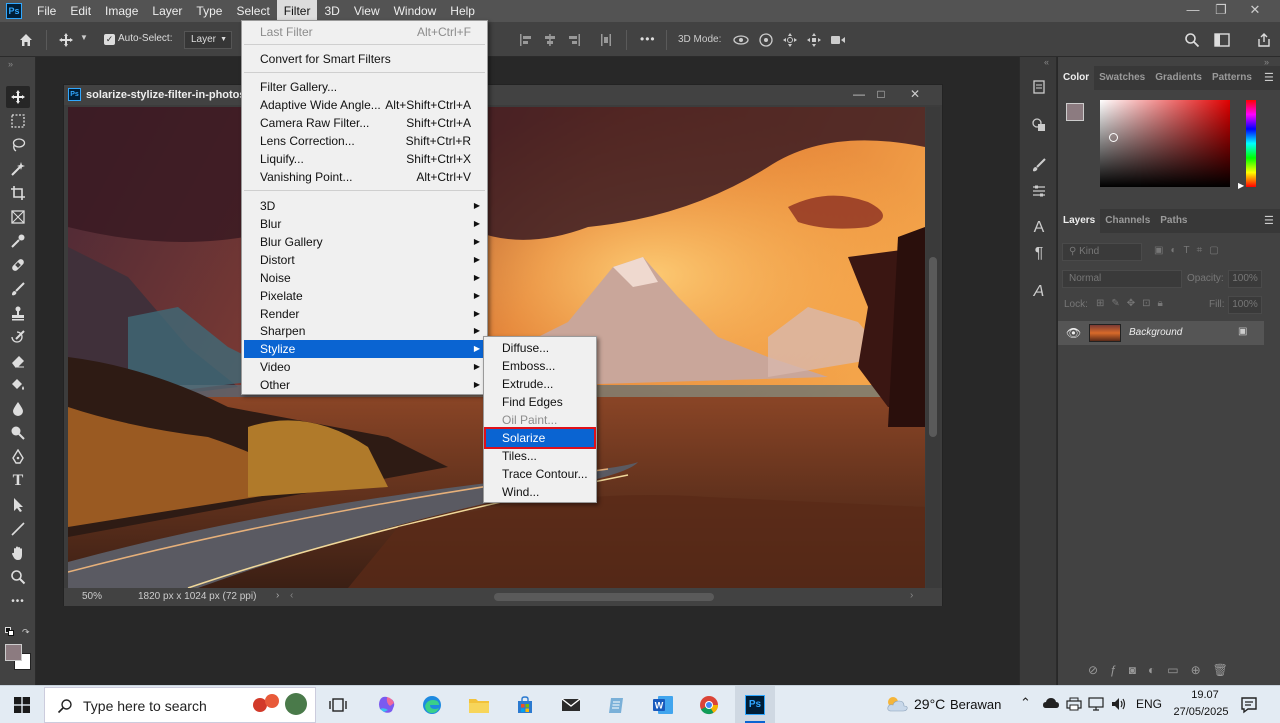 The height and width of the screenshot is (723, 1280). Describe the element at coordinates (648, 39) in the screenshot. I see `more-options-icon: •••` at that location.